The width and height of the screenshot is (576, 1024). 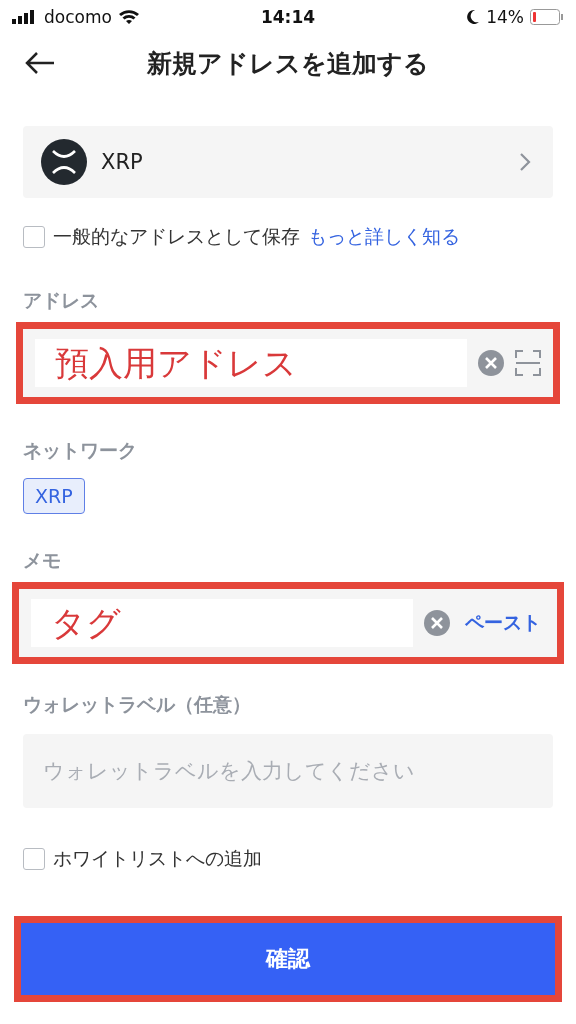 I want to click on field-label: メモ, so click(x=42, y=560).